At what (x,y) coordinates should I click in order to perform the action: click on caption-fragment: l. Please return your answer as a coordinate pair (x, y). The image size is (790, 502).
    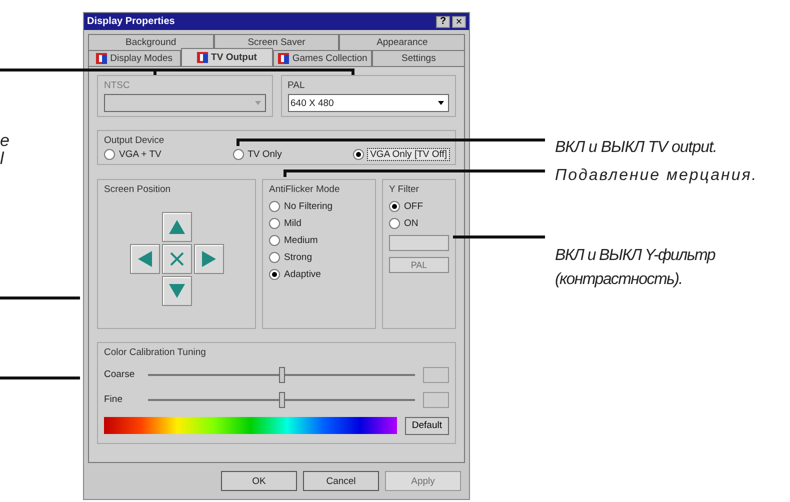
    Looking at the image, I should click on (2, 159).